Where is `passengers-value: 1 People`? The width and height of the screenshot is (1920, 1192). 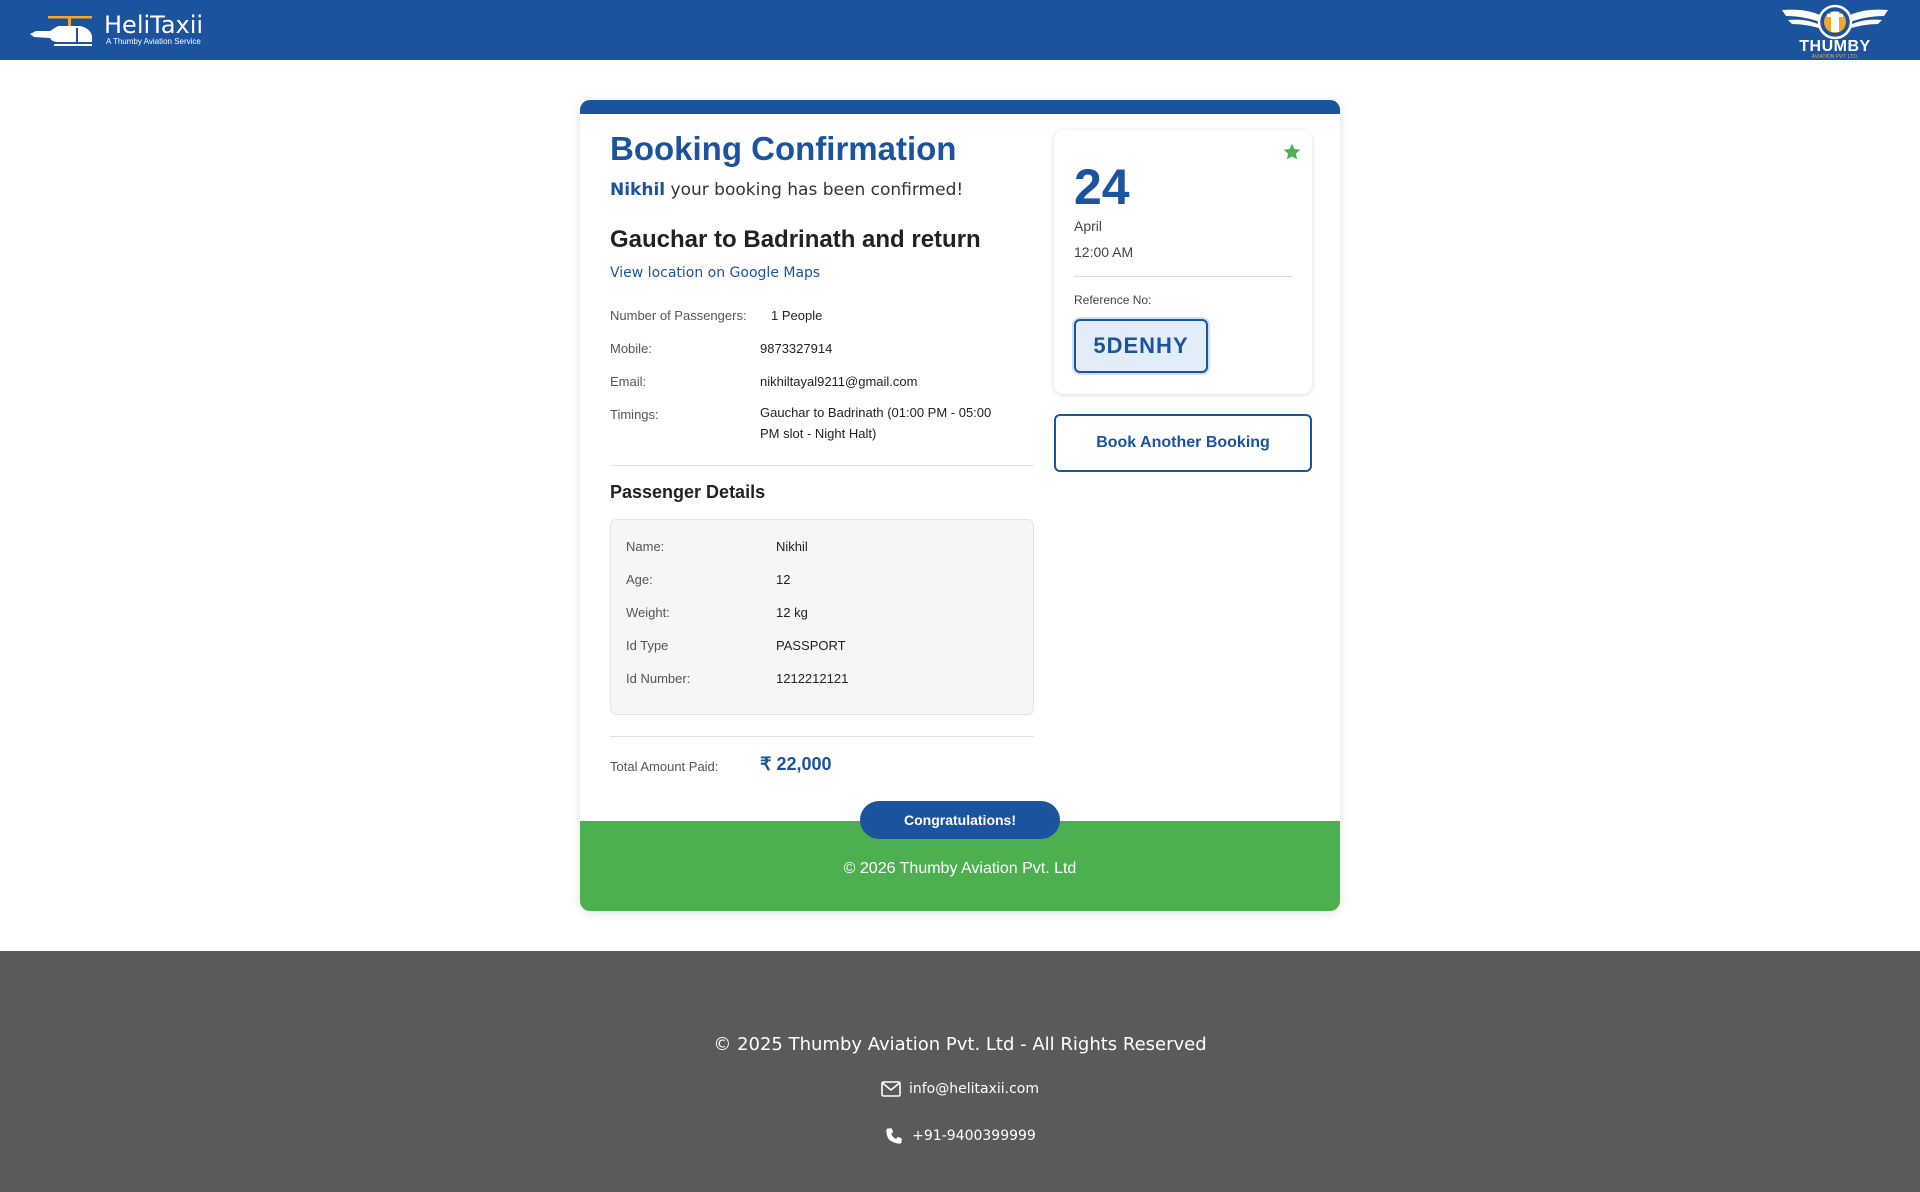
passengers-value: 1 People is located at coordinates (797, 315).